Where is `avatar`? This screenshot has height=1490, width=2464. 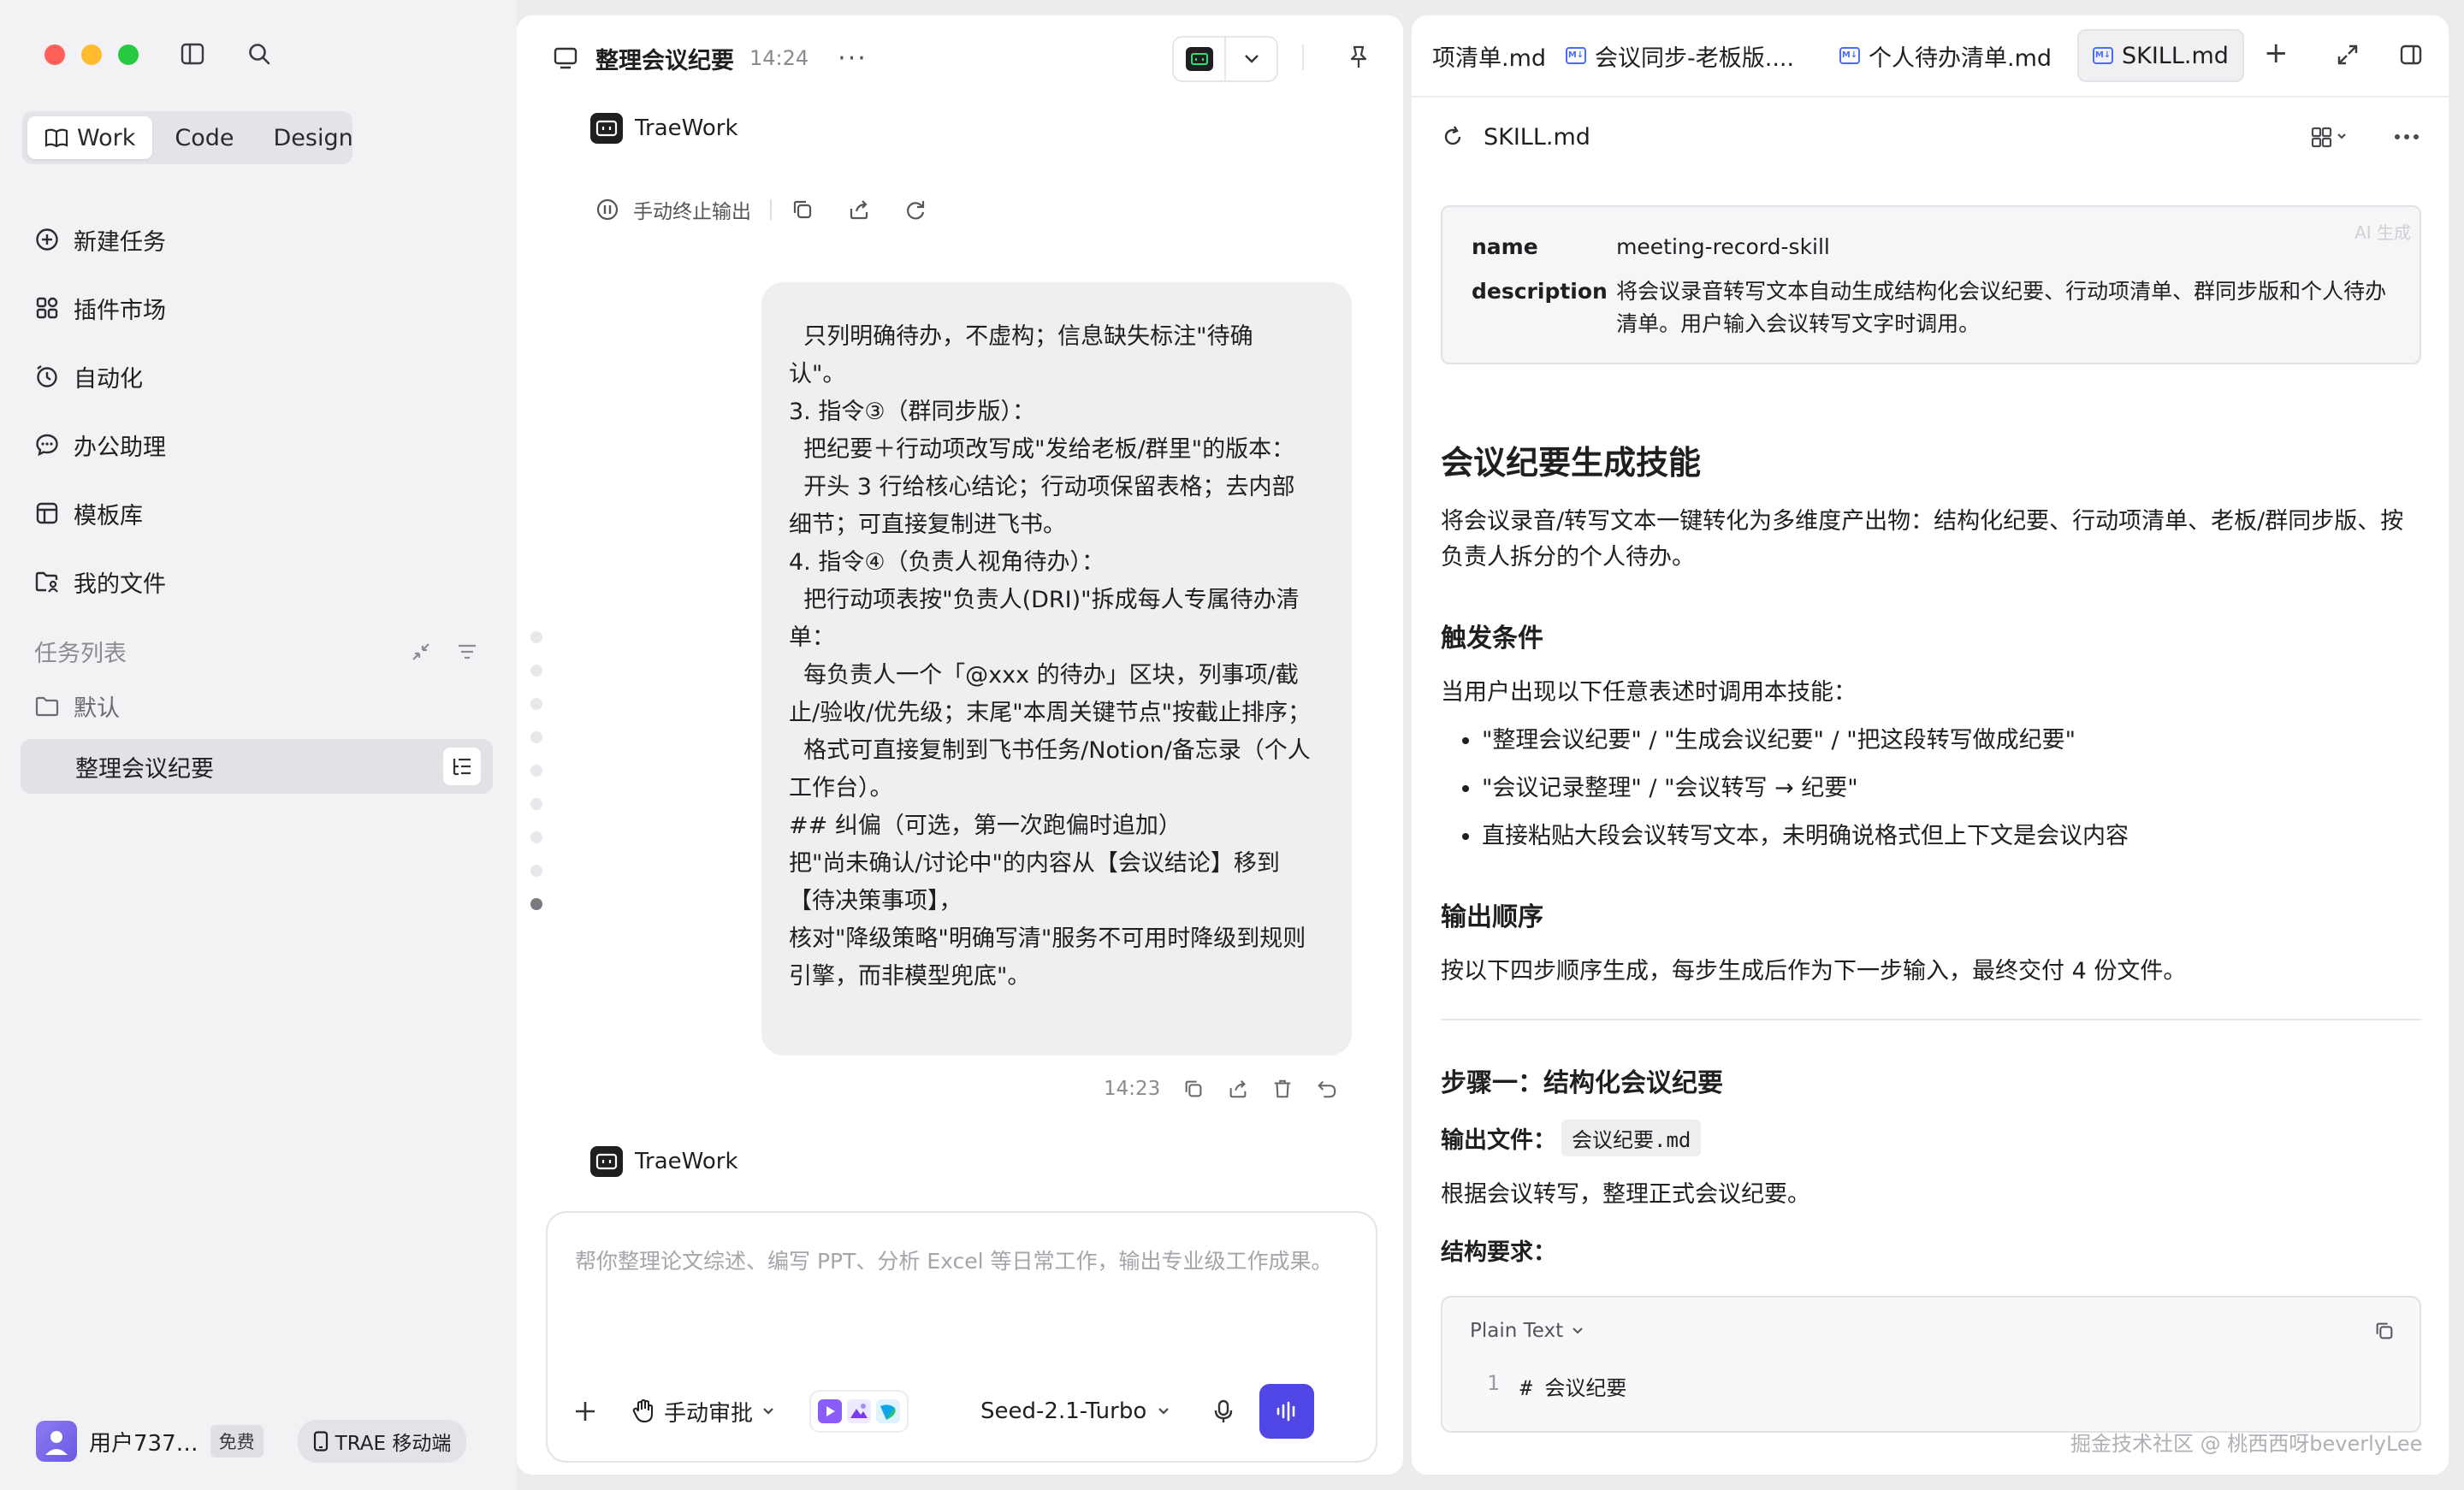 avatar is located at coordinates (56, 1441).